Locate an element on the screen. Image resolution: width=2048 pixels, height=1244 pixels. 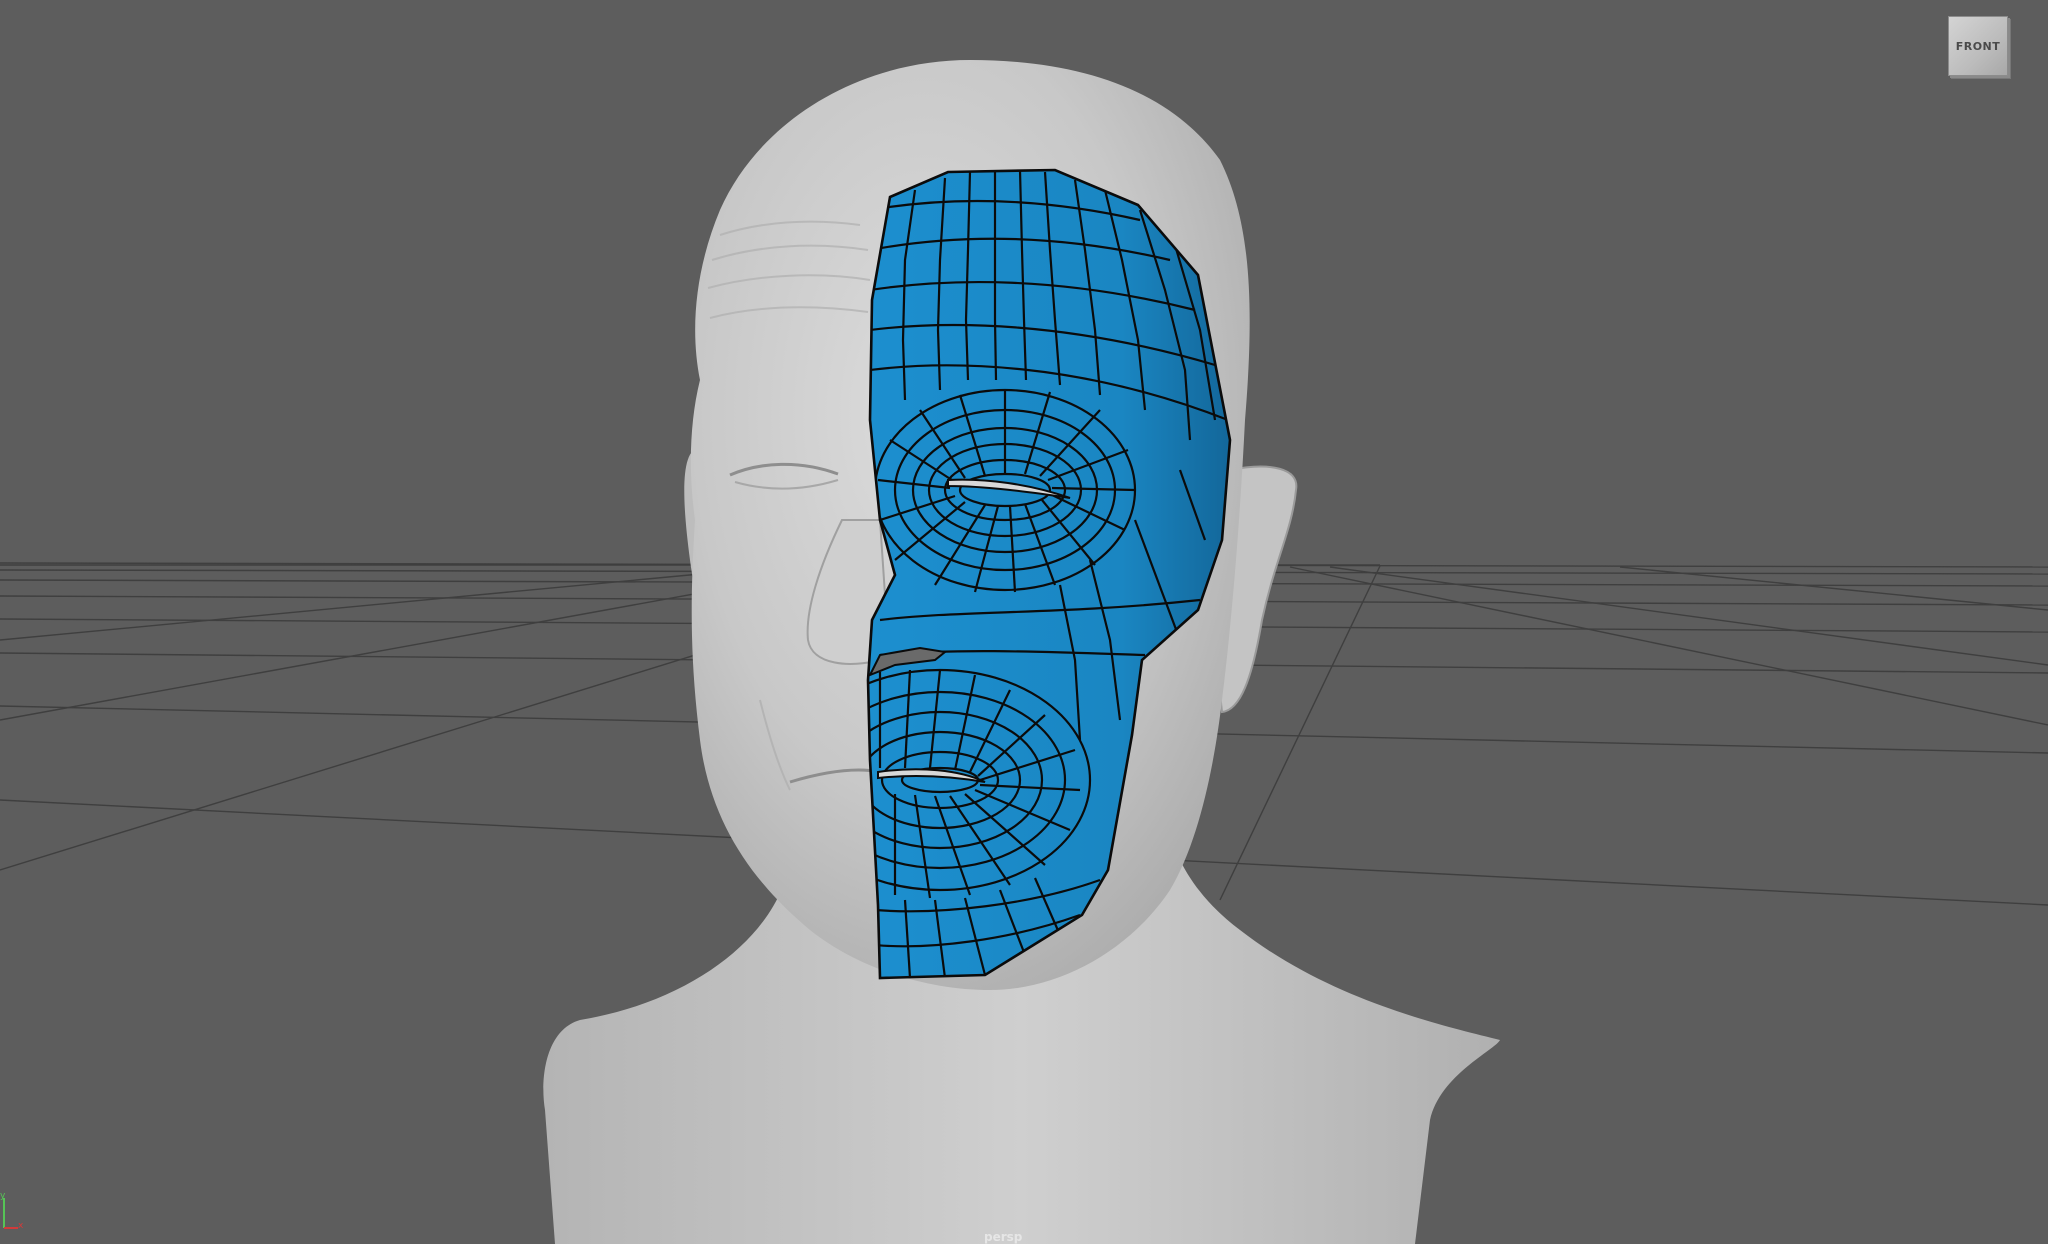
view-cube: FRONT is located at coordinates (1978, 46).